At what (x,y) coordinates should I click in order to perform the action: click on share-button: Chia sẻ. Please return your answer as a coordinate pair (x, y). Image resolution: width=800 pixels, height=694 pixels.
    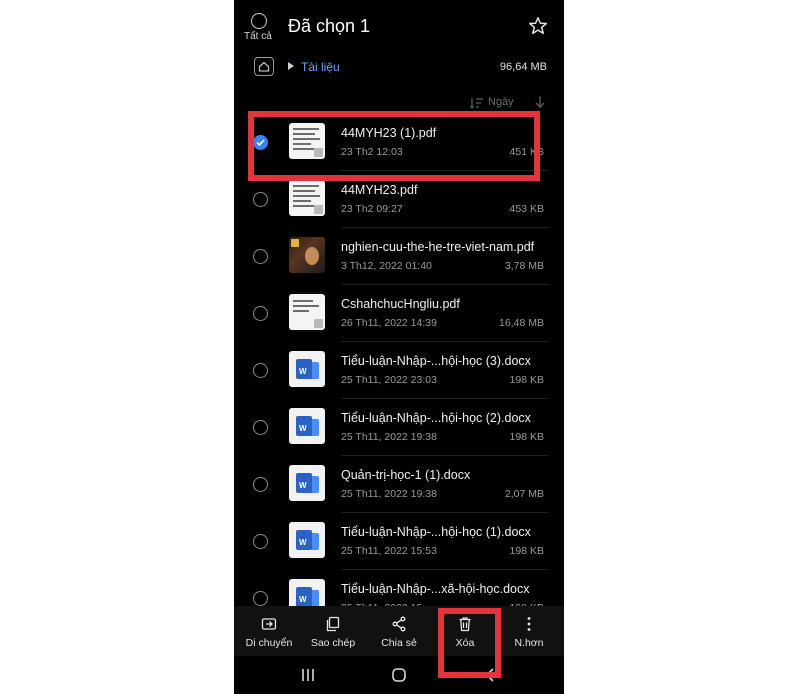
    Looking at the image, I should click on (399, 631).